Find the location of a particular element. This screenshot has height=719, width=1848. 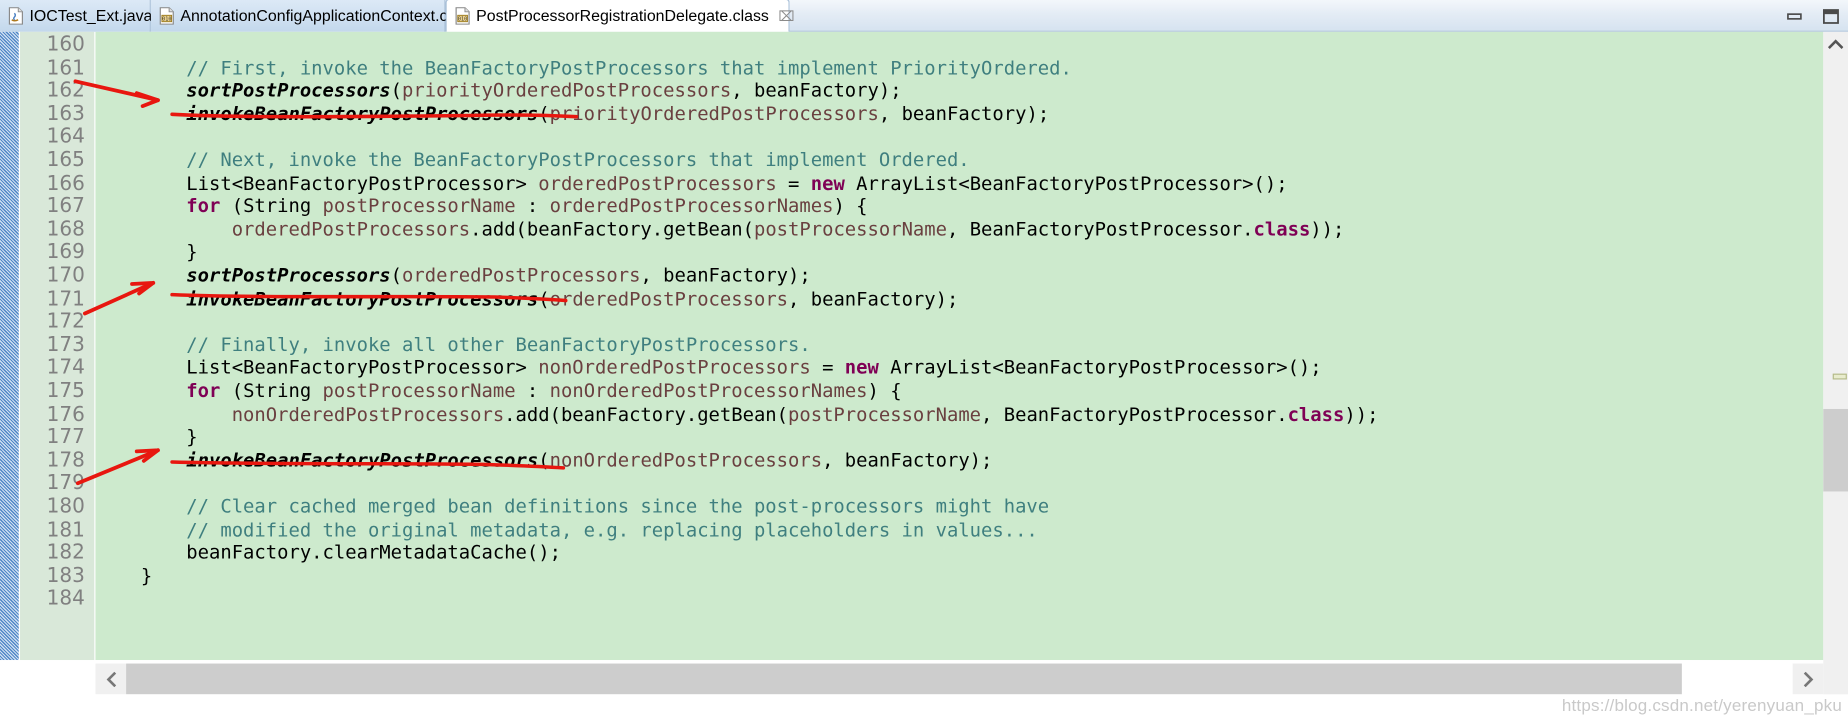

code-token-pl: beanFactory.clearMetadataCache(); is located at coordinates (328, 552).